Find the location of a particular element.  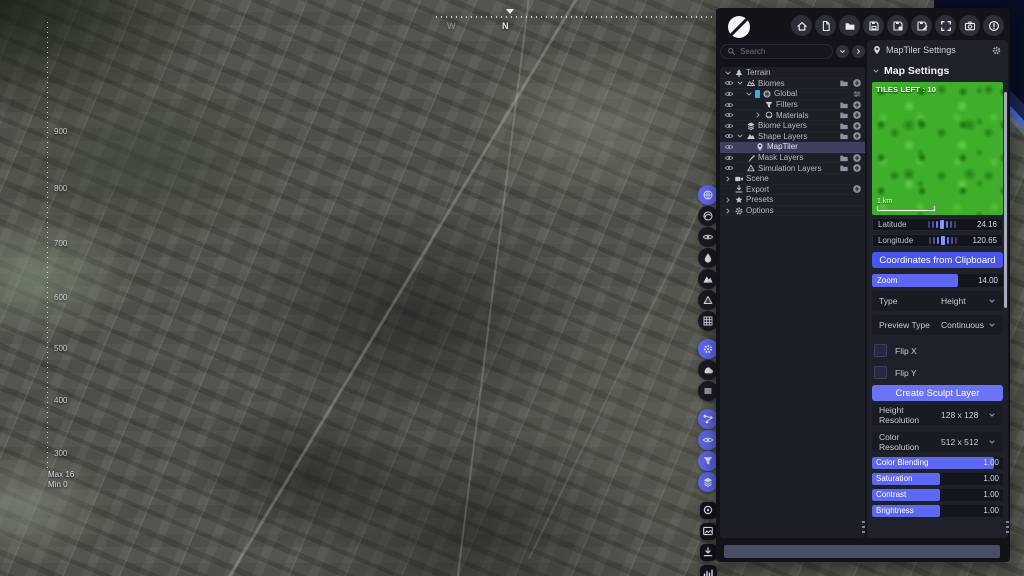

tree-row-export: Export is located at coordinates (792, 190).